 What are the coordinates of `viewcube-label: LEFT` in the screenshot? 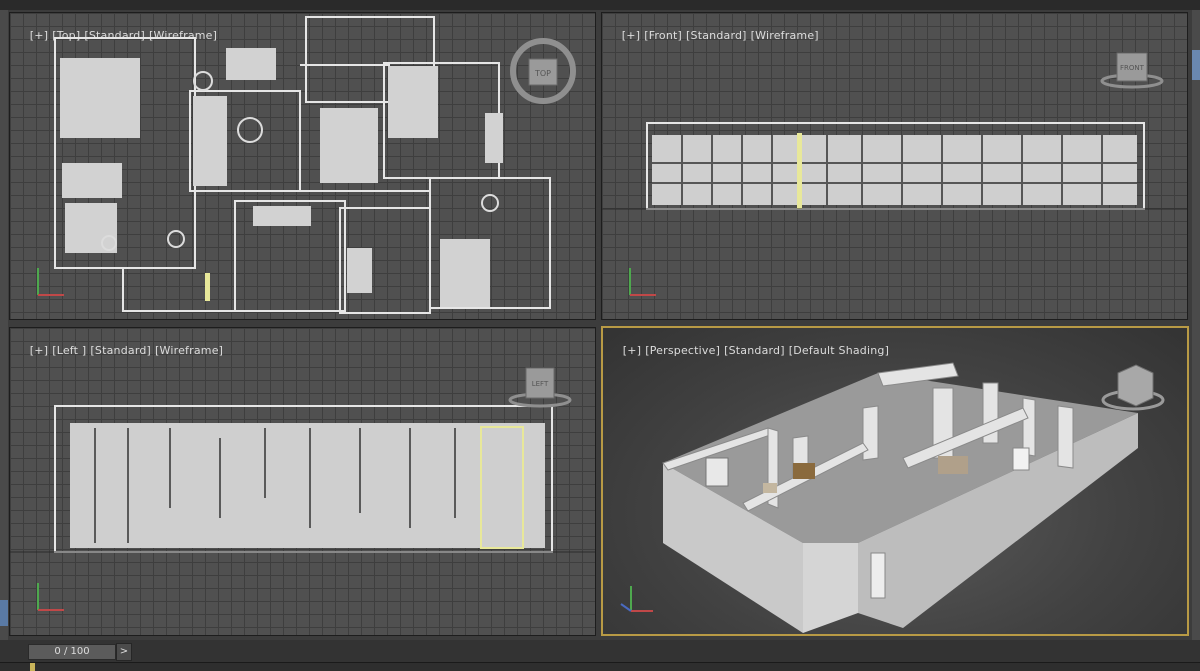 It's located at (540, 384).